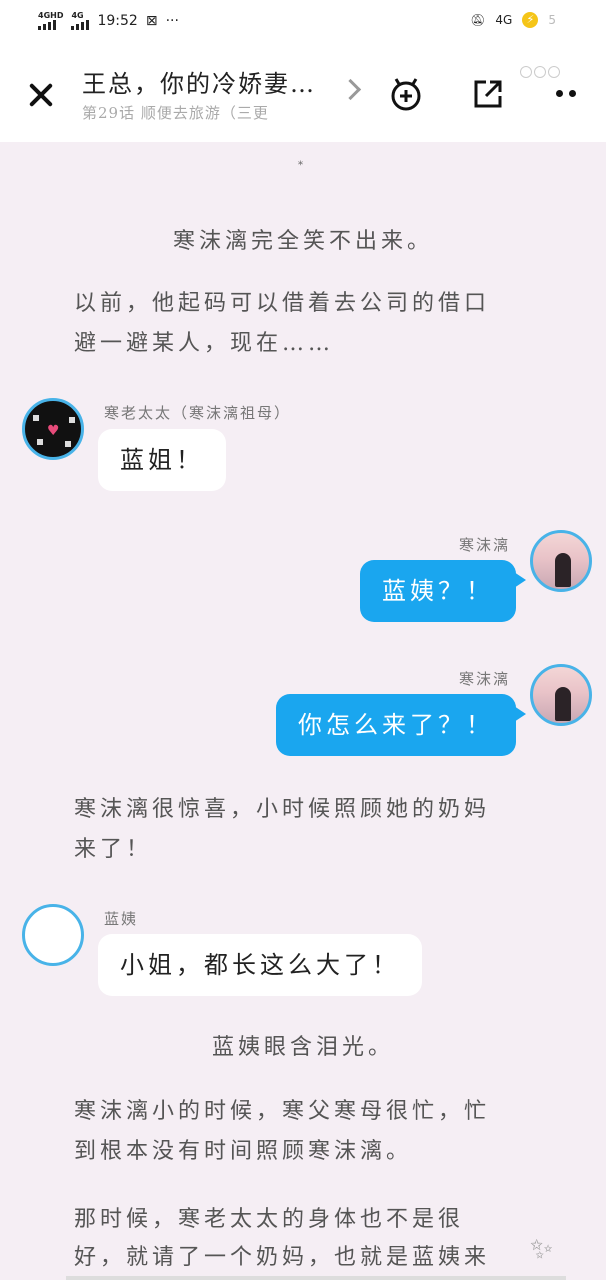  Describe the element at coordinates (151, 21) in the screenshot. I see `screenshot-icon: ⊠` at that location.